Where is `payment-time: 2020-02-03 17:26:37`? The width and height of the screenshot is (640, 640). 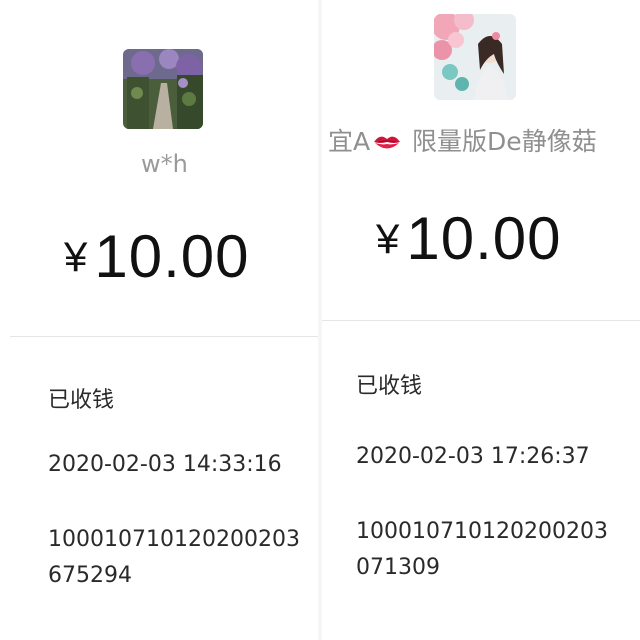
payment-time: 2020-02-03 17:26:37 is located at coordinates (473, 456).